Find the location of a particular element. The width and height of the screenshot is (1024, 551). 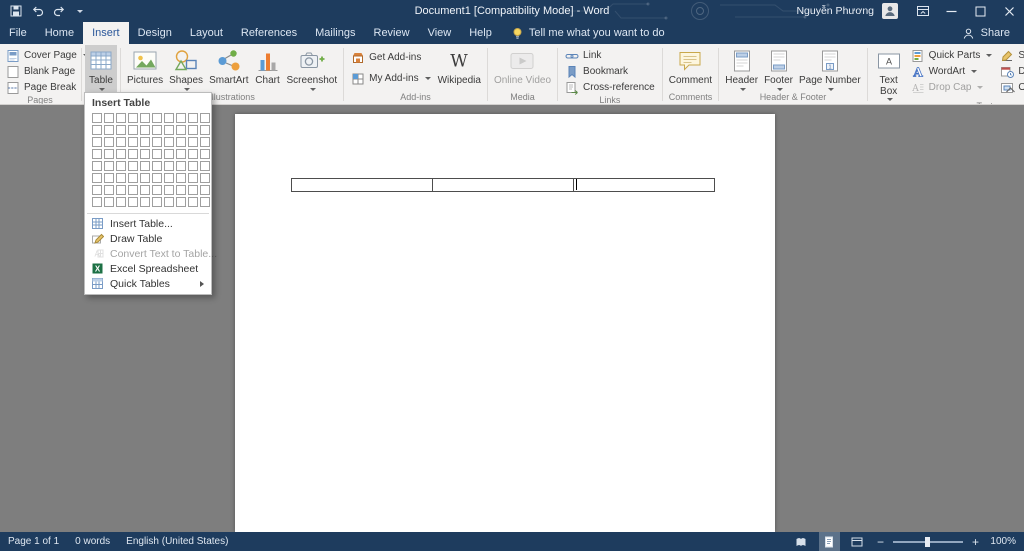

account-avatar is located at coordinates (890, 11).